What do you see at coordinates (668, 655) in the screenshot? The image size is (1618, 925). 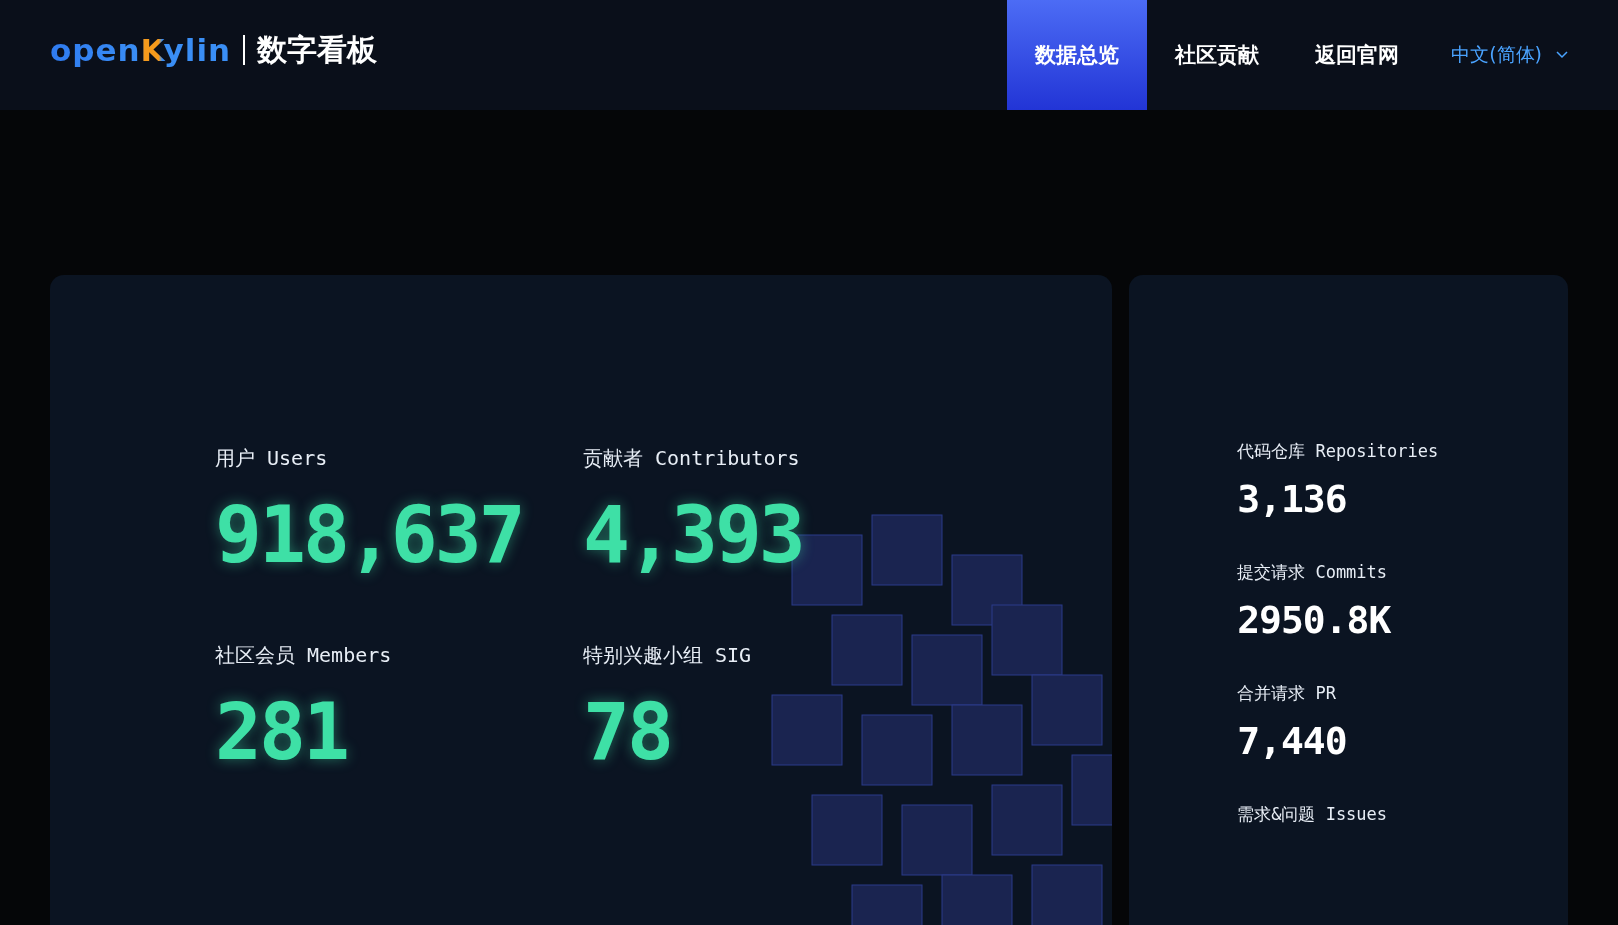 I see `stat-label: 特别兴趣小组 SIG` at bounding box center [668, 655].